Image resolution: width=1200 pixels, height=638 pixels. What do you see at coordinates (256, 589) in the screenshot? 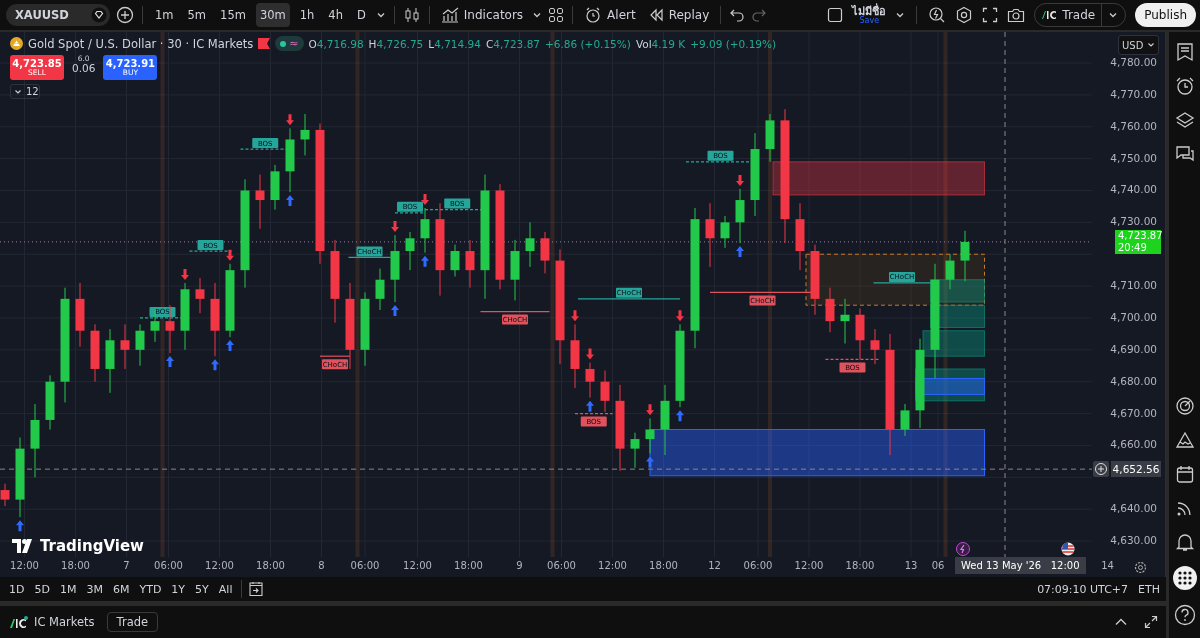
I see `calendar-goto-icon` at bounding box center [256, 589].